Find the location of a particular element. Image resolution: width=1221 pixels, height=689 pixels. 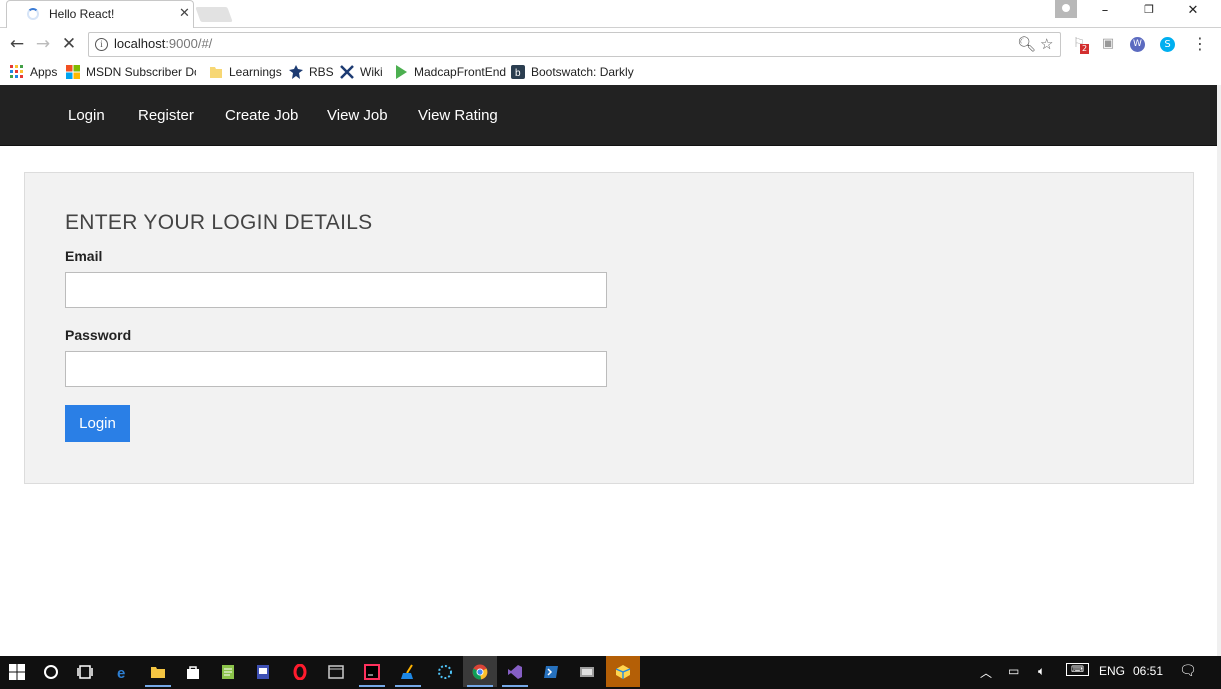

bookmark-wiki: Wiki is located at coordinates (361, 72).